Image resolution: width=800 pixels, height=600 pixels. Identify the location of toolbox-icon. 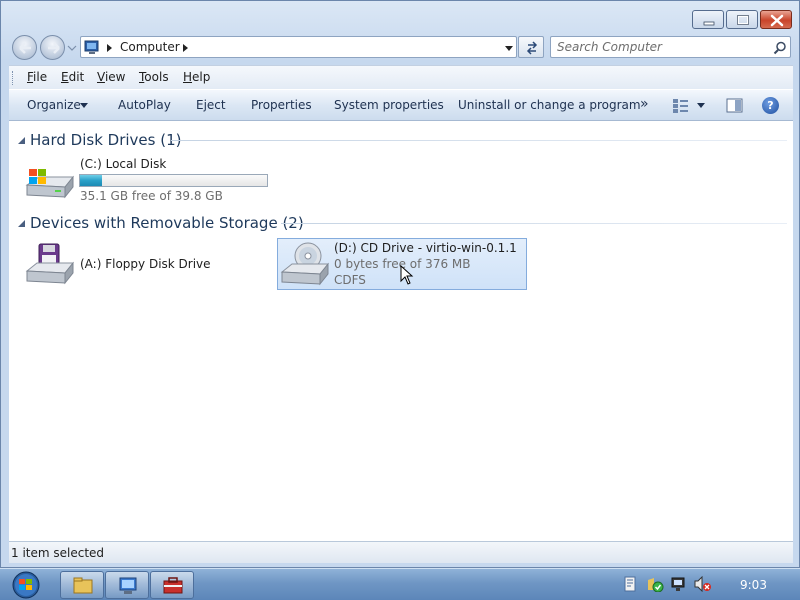
(173, 585).